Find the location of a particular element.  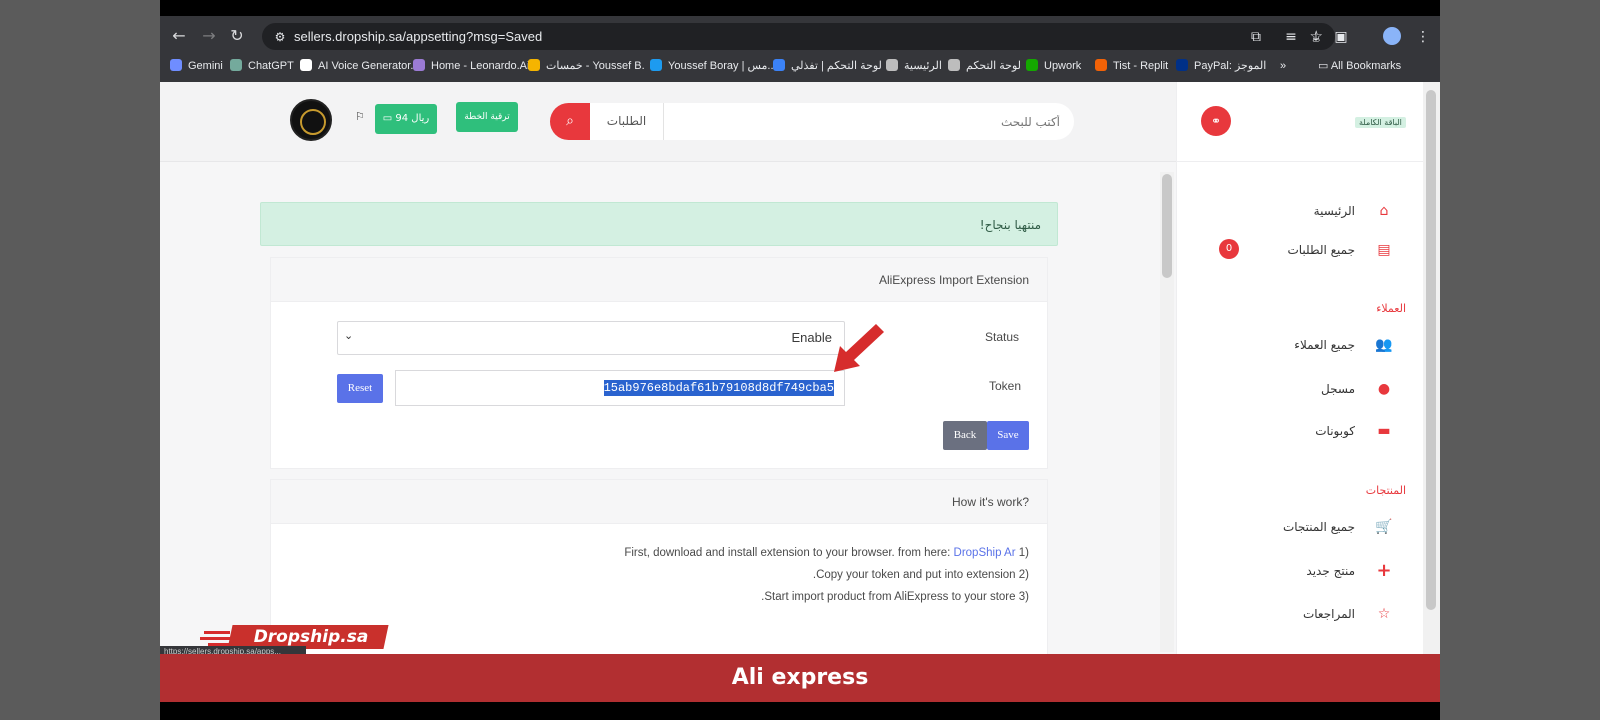

url-text: sellers.dropship.sa/appsetting?msg=Saved is located at coordinates (418, 36).